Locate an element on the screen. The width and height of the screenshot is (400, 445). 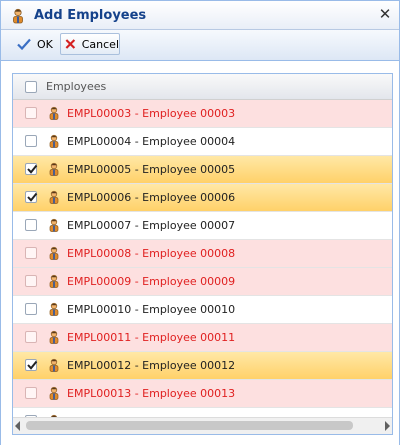
table-row: EMPL00011 - Employee 00011 is located at coordinates (202, 338).